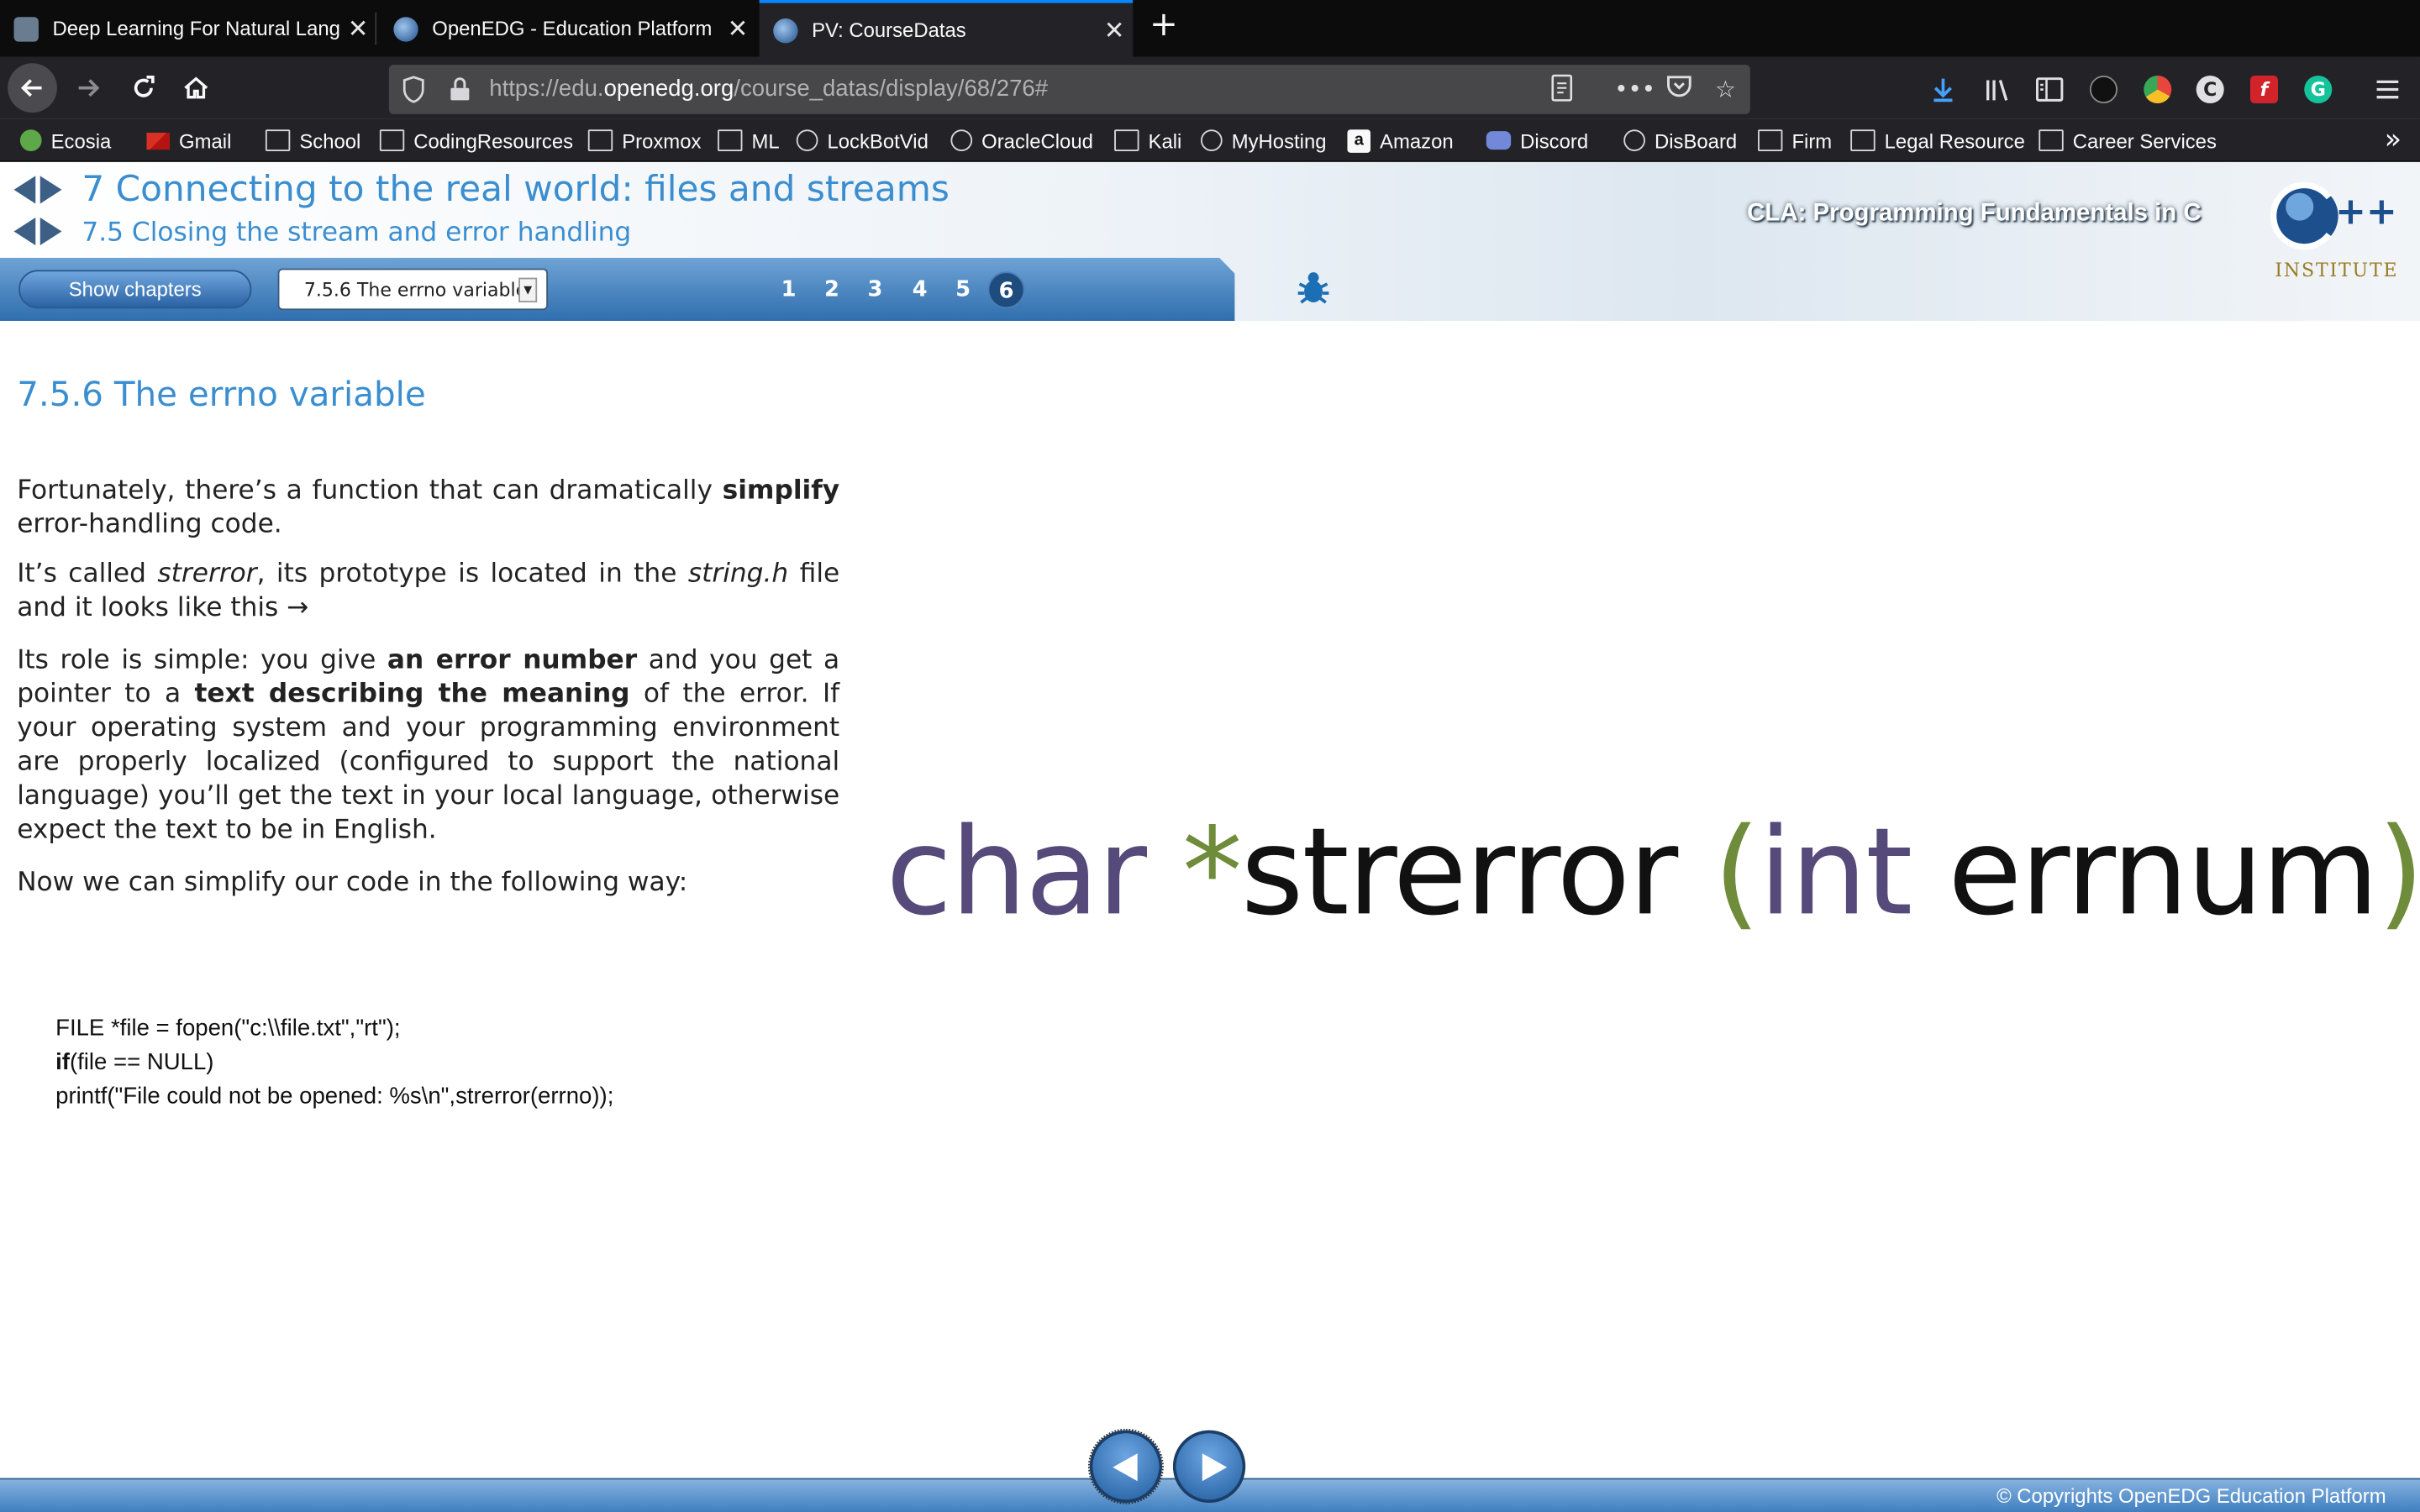 Image resolution: width=2420 pixels, height=1512 pixels. I want to click on bookmark-oraclecloud: OracleCloud, so click(1022, 141).